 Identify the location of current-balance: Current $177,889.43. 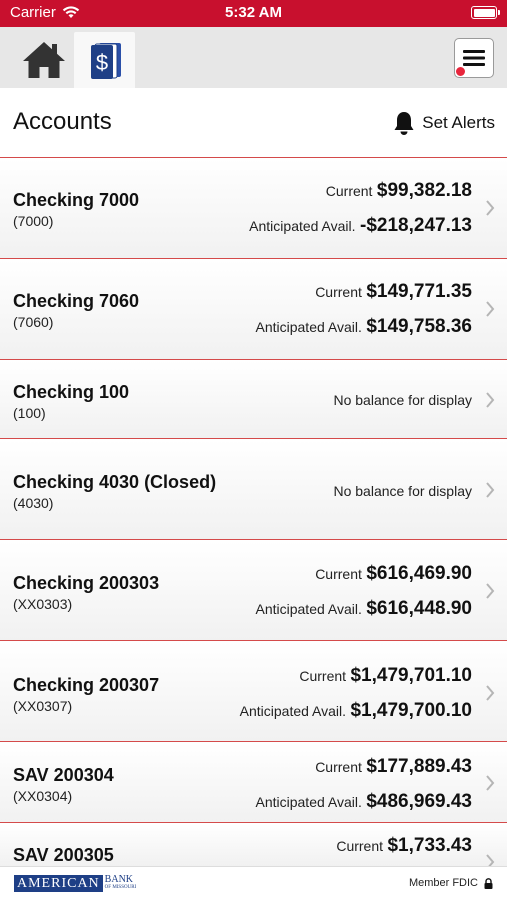
(393, 767).